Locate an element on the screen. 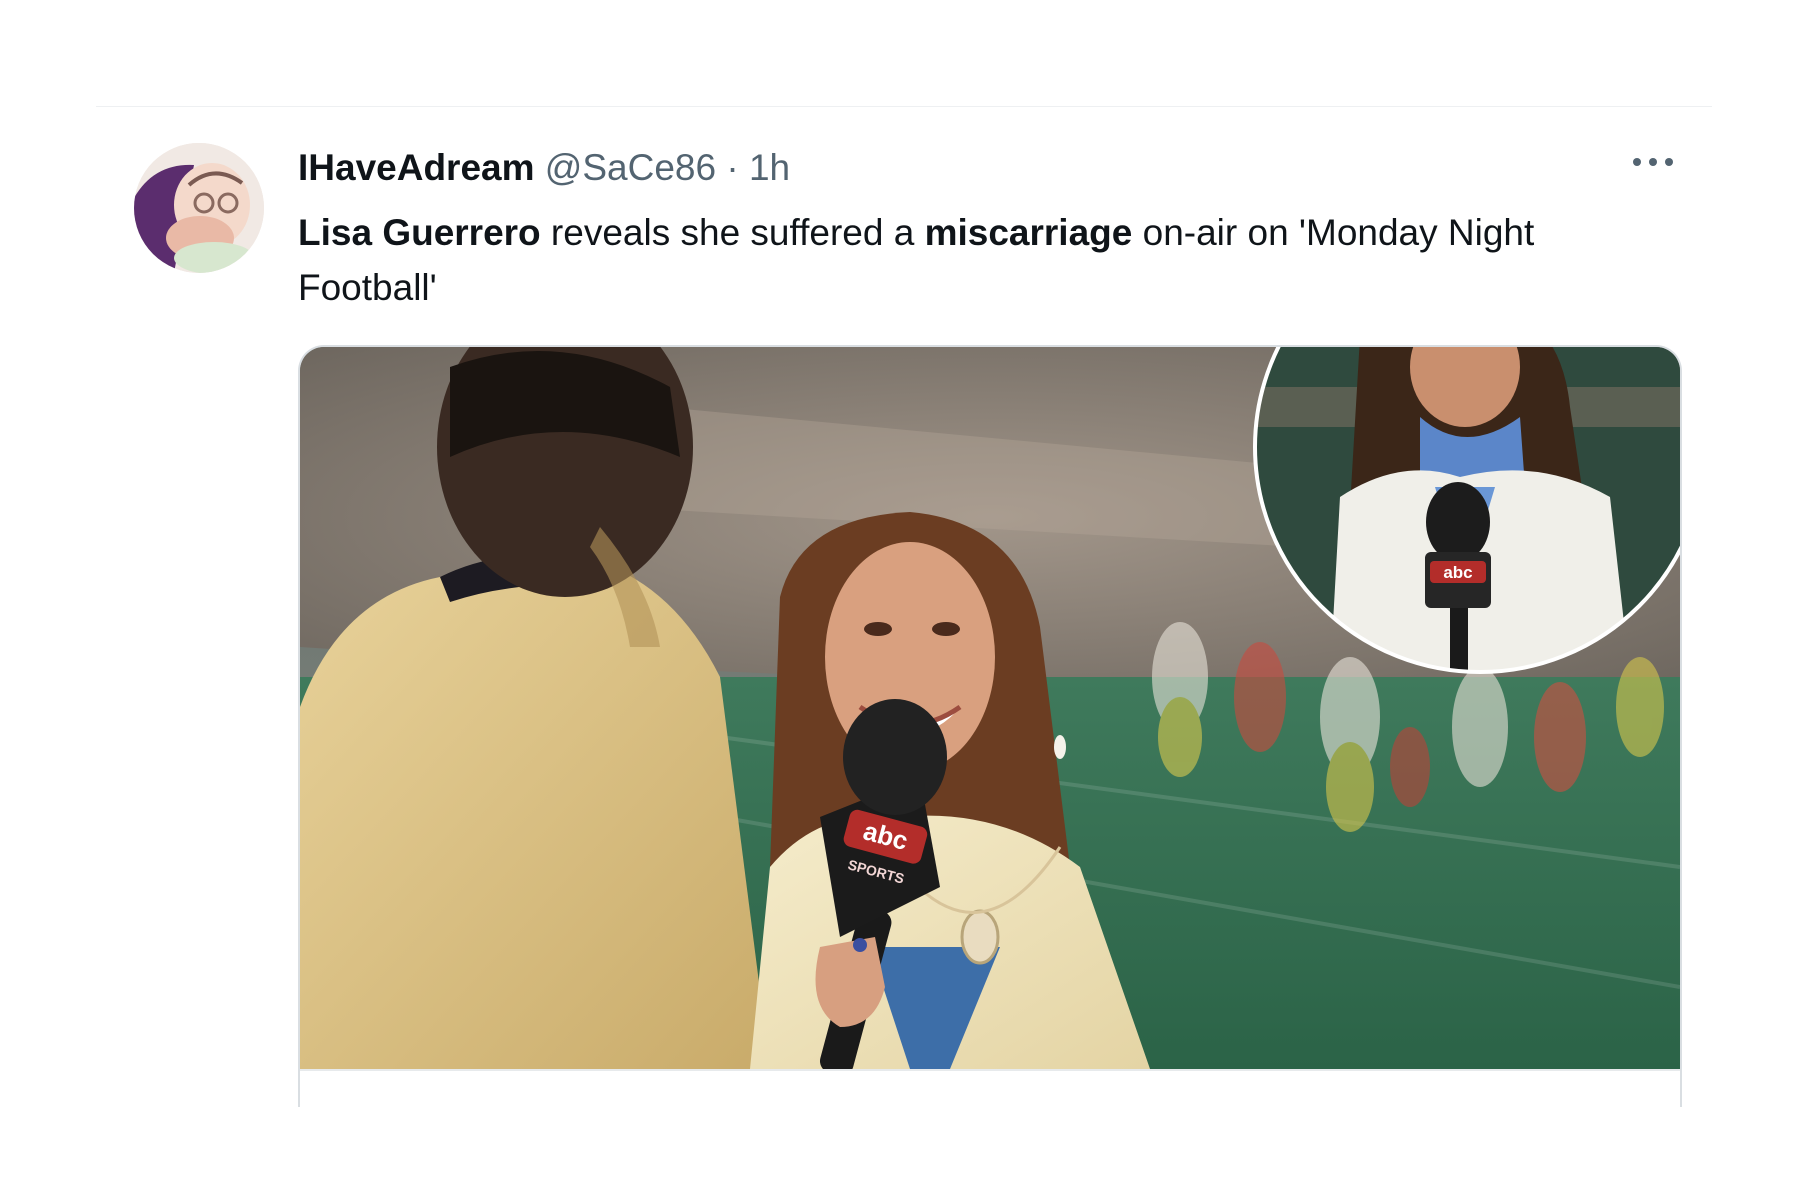  user-avatar is located at coordinates (199, 208).